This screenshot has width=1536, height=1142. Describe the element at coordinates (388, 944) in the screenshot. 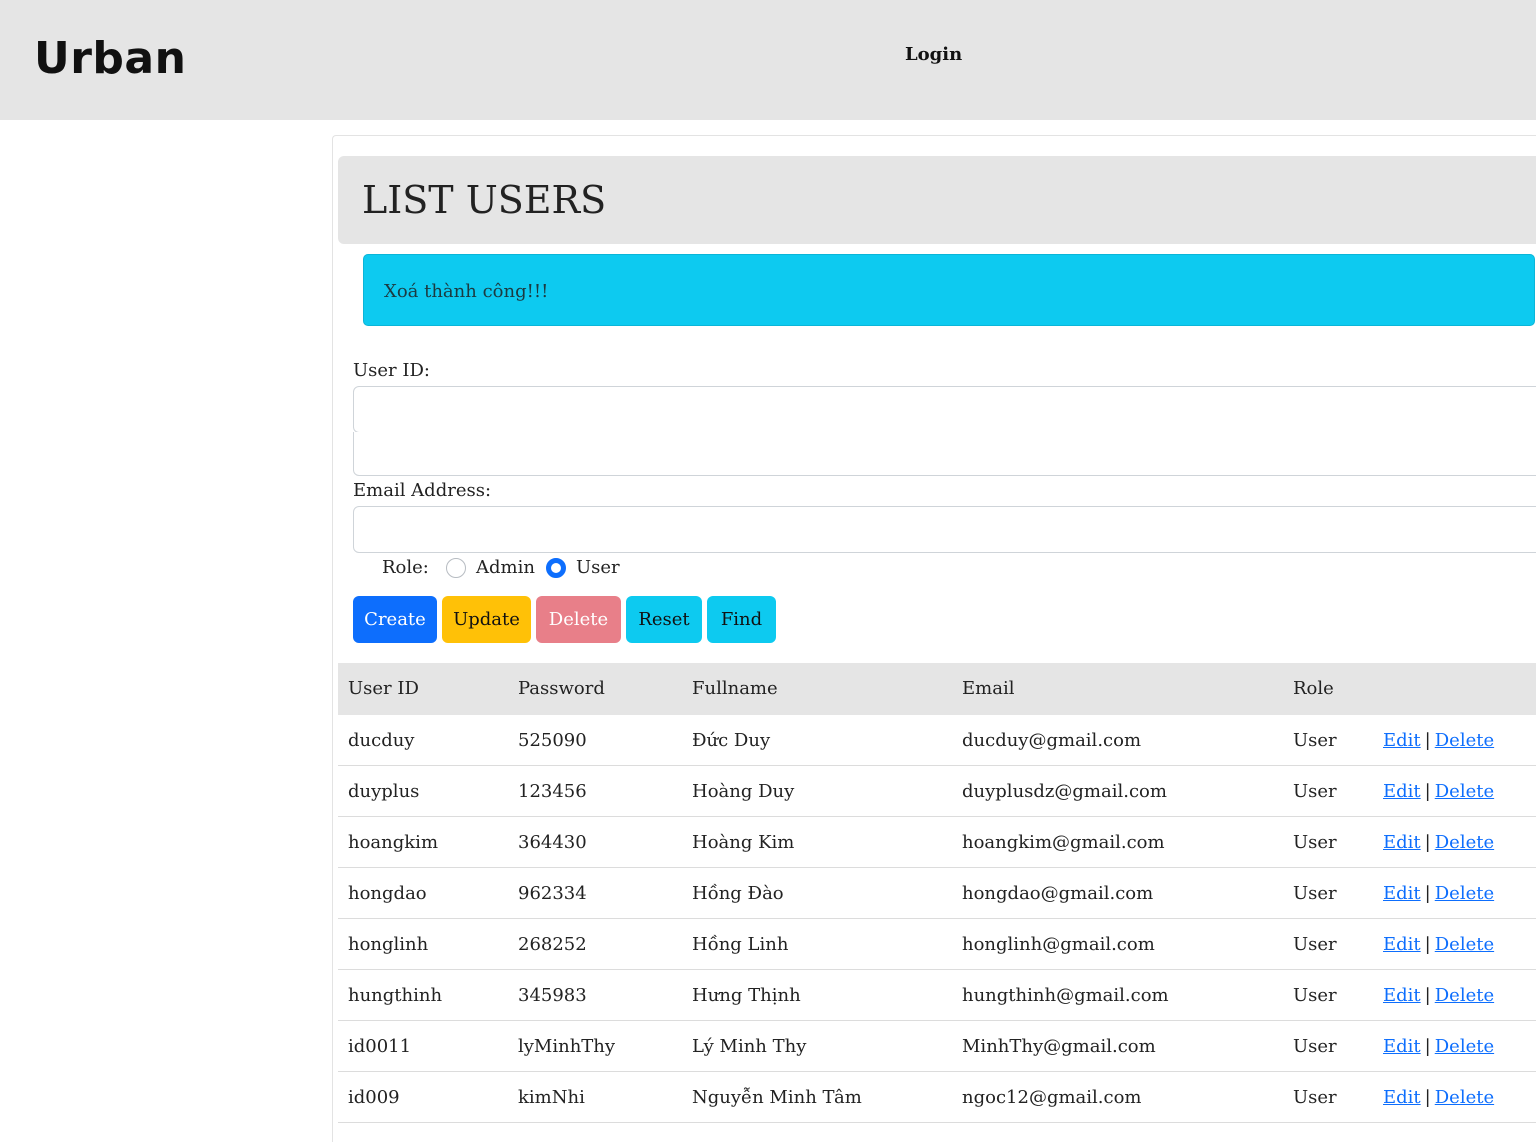

I see `cell-user-id: honglinh` at that location.